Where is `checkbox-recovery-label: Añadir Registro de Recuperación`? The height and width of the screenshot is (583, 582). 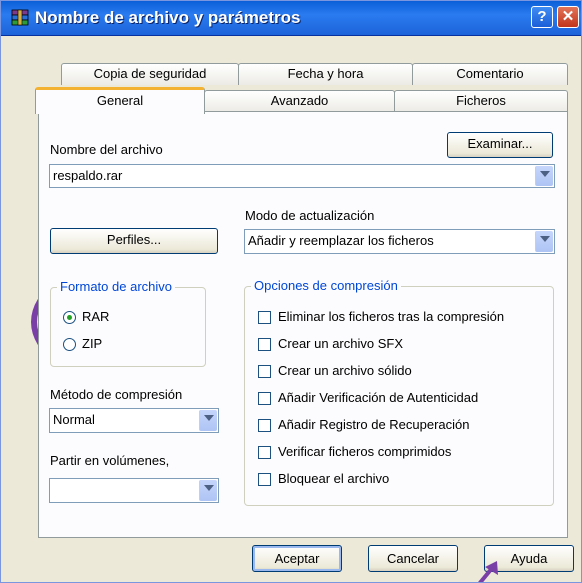 checkbox-recovery-label: Añadir Registro de Recuperación is located at coordinates (374, 424).